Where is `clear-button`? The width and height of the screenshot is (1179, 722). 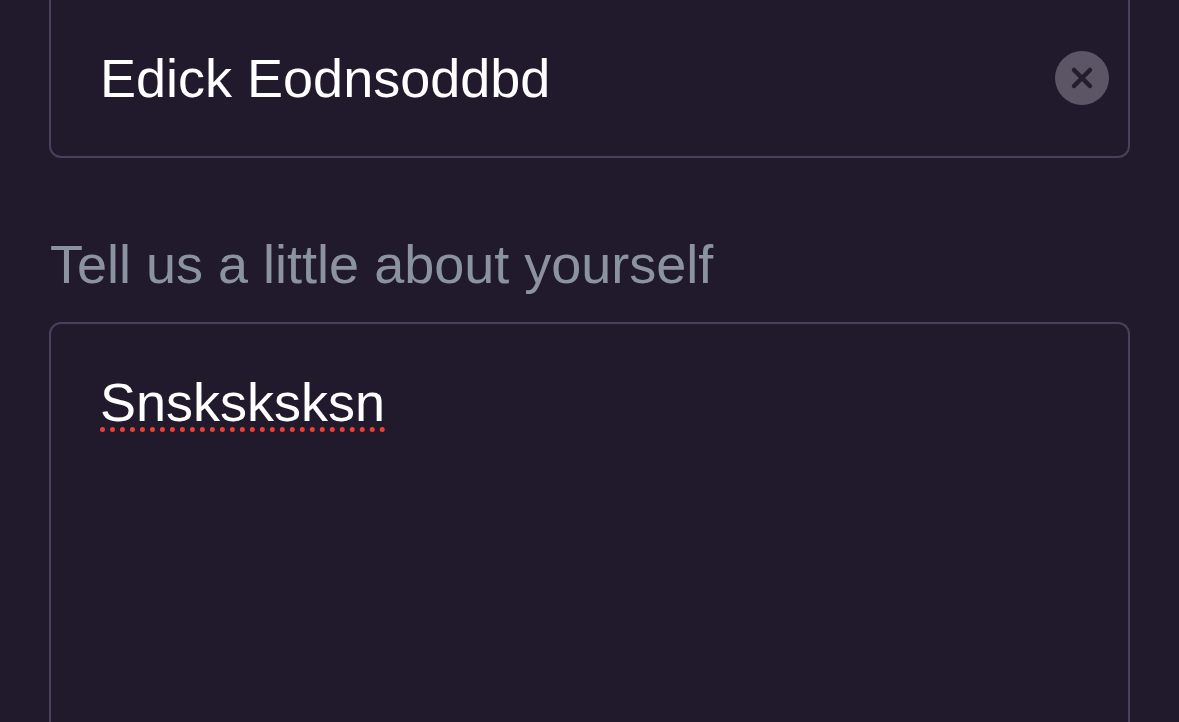
clear-button is located at coordinates (1082, 78).